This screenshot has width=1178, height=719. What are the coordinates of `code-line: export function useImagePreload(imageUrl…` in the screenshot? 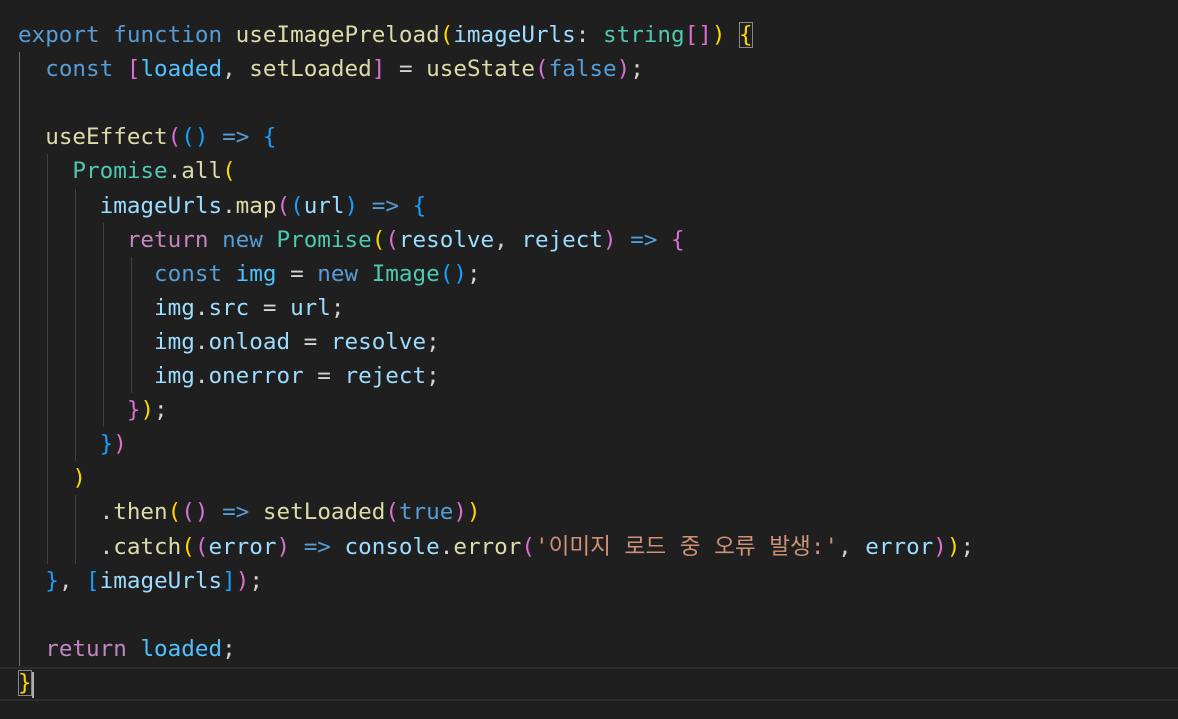 It's located at (385, 35).